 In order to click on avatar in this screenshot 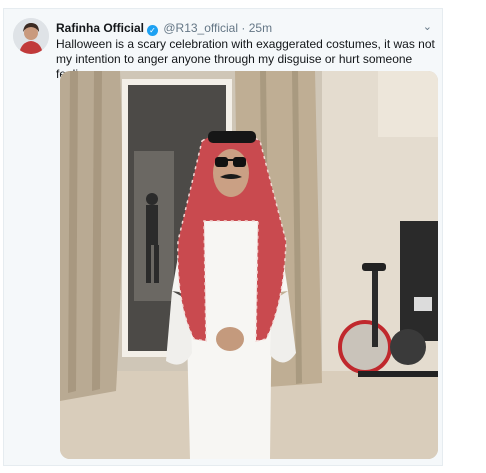, I will do `click(31, 36)`.